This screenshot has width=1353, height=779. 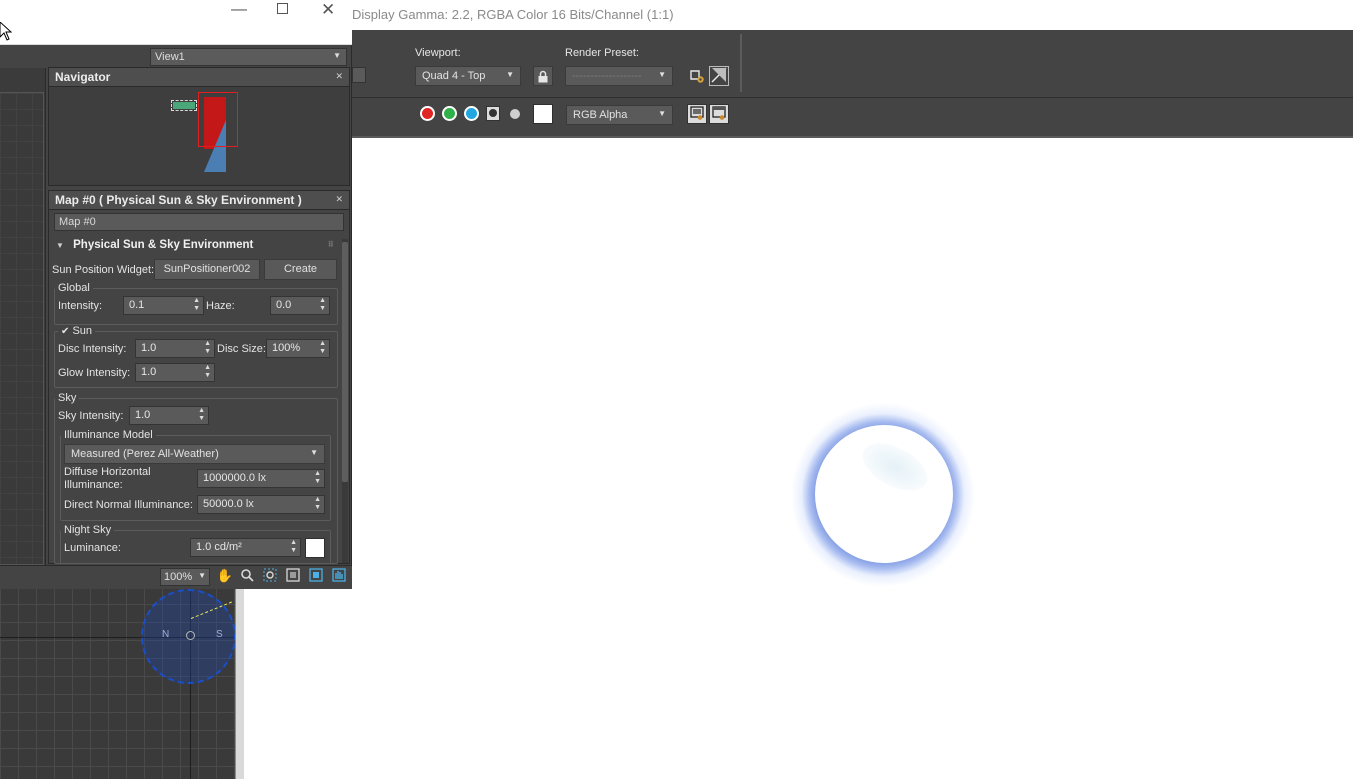 I want to click on sun-widget-picker-button: SunPositioner002, so click(x=207, y=269).